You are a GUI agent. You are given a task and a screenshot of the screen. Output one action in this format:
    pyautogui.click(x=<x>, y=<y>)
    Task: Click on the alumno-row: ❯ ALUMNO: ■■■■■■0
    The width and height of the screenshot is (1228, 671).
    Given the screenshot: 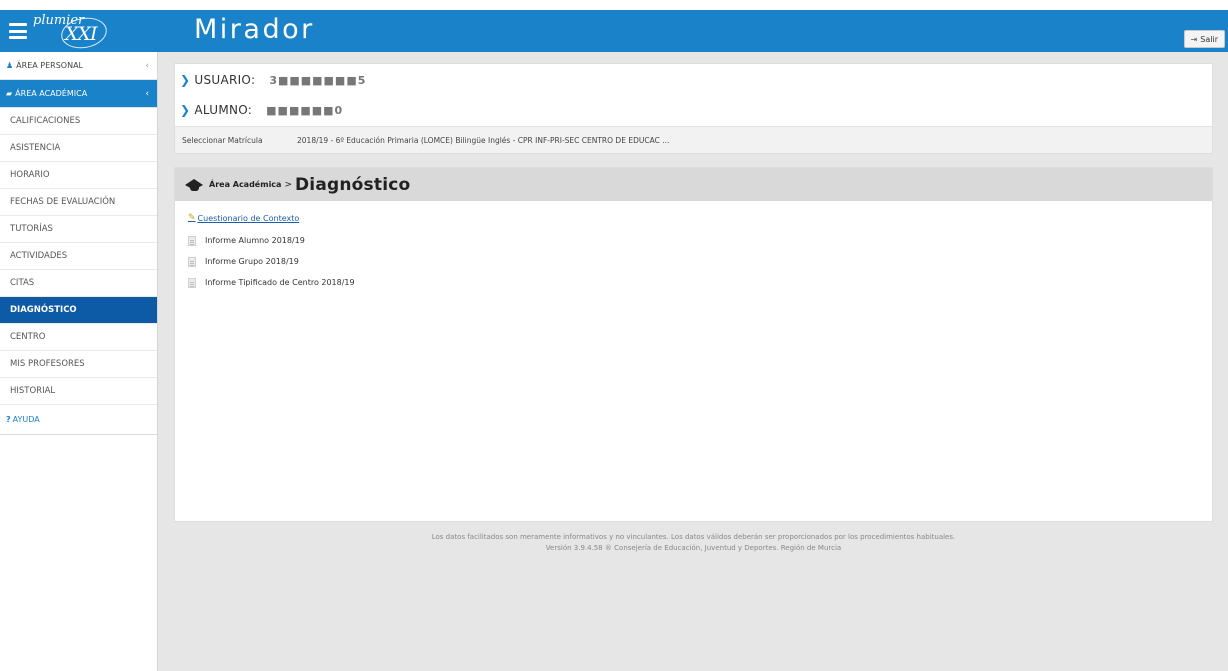 What is the action you would take?
    pyautogui.click(x=261, y=110)
    